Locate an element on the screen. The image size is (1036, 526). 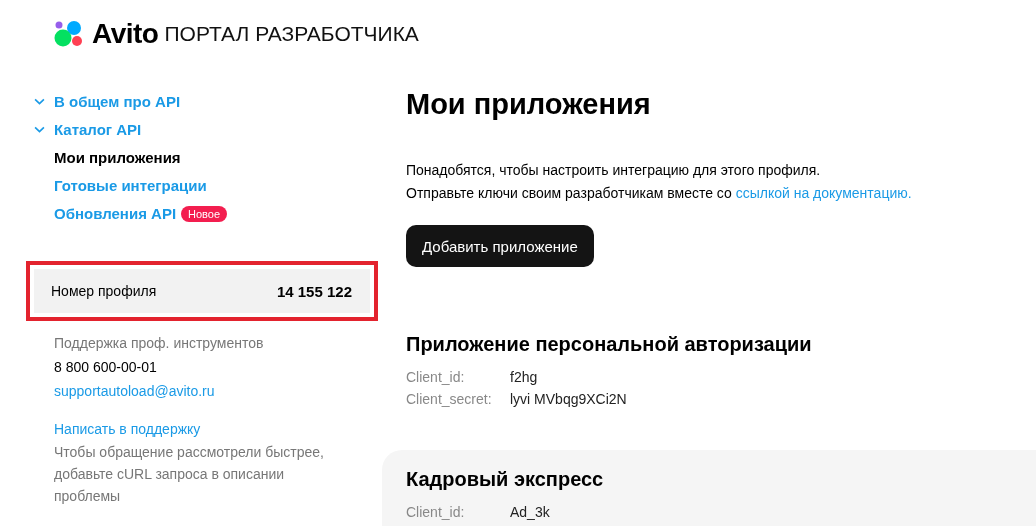
nav-item: Каталог API is located at coordinates (98, 129).